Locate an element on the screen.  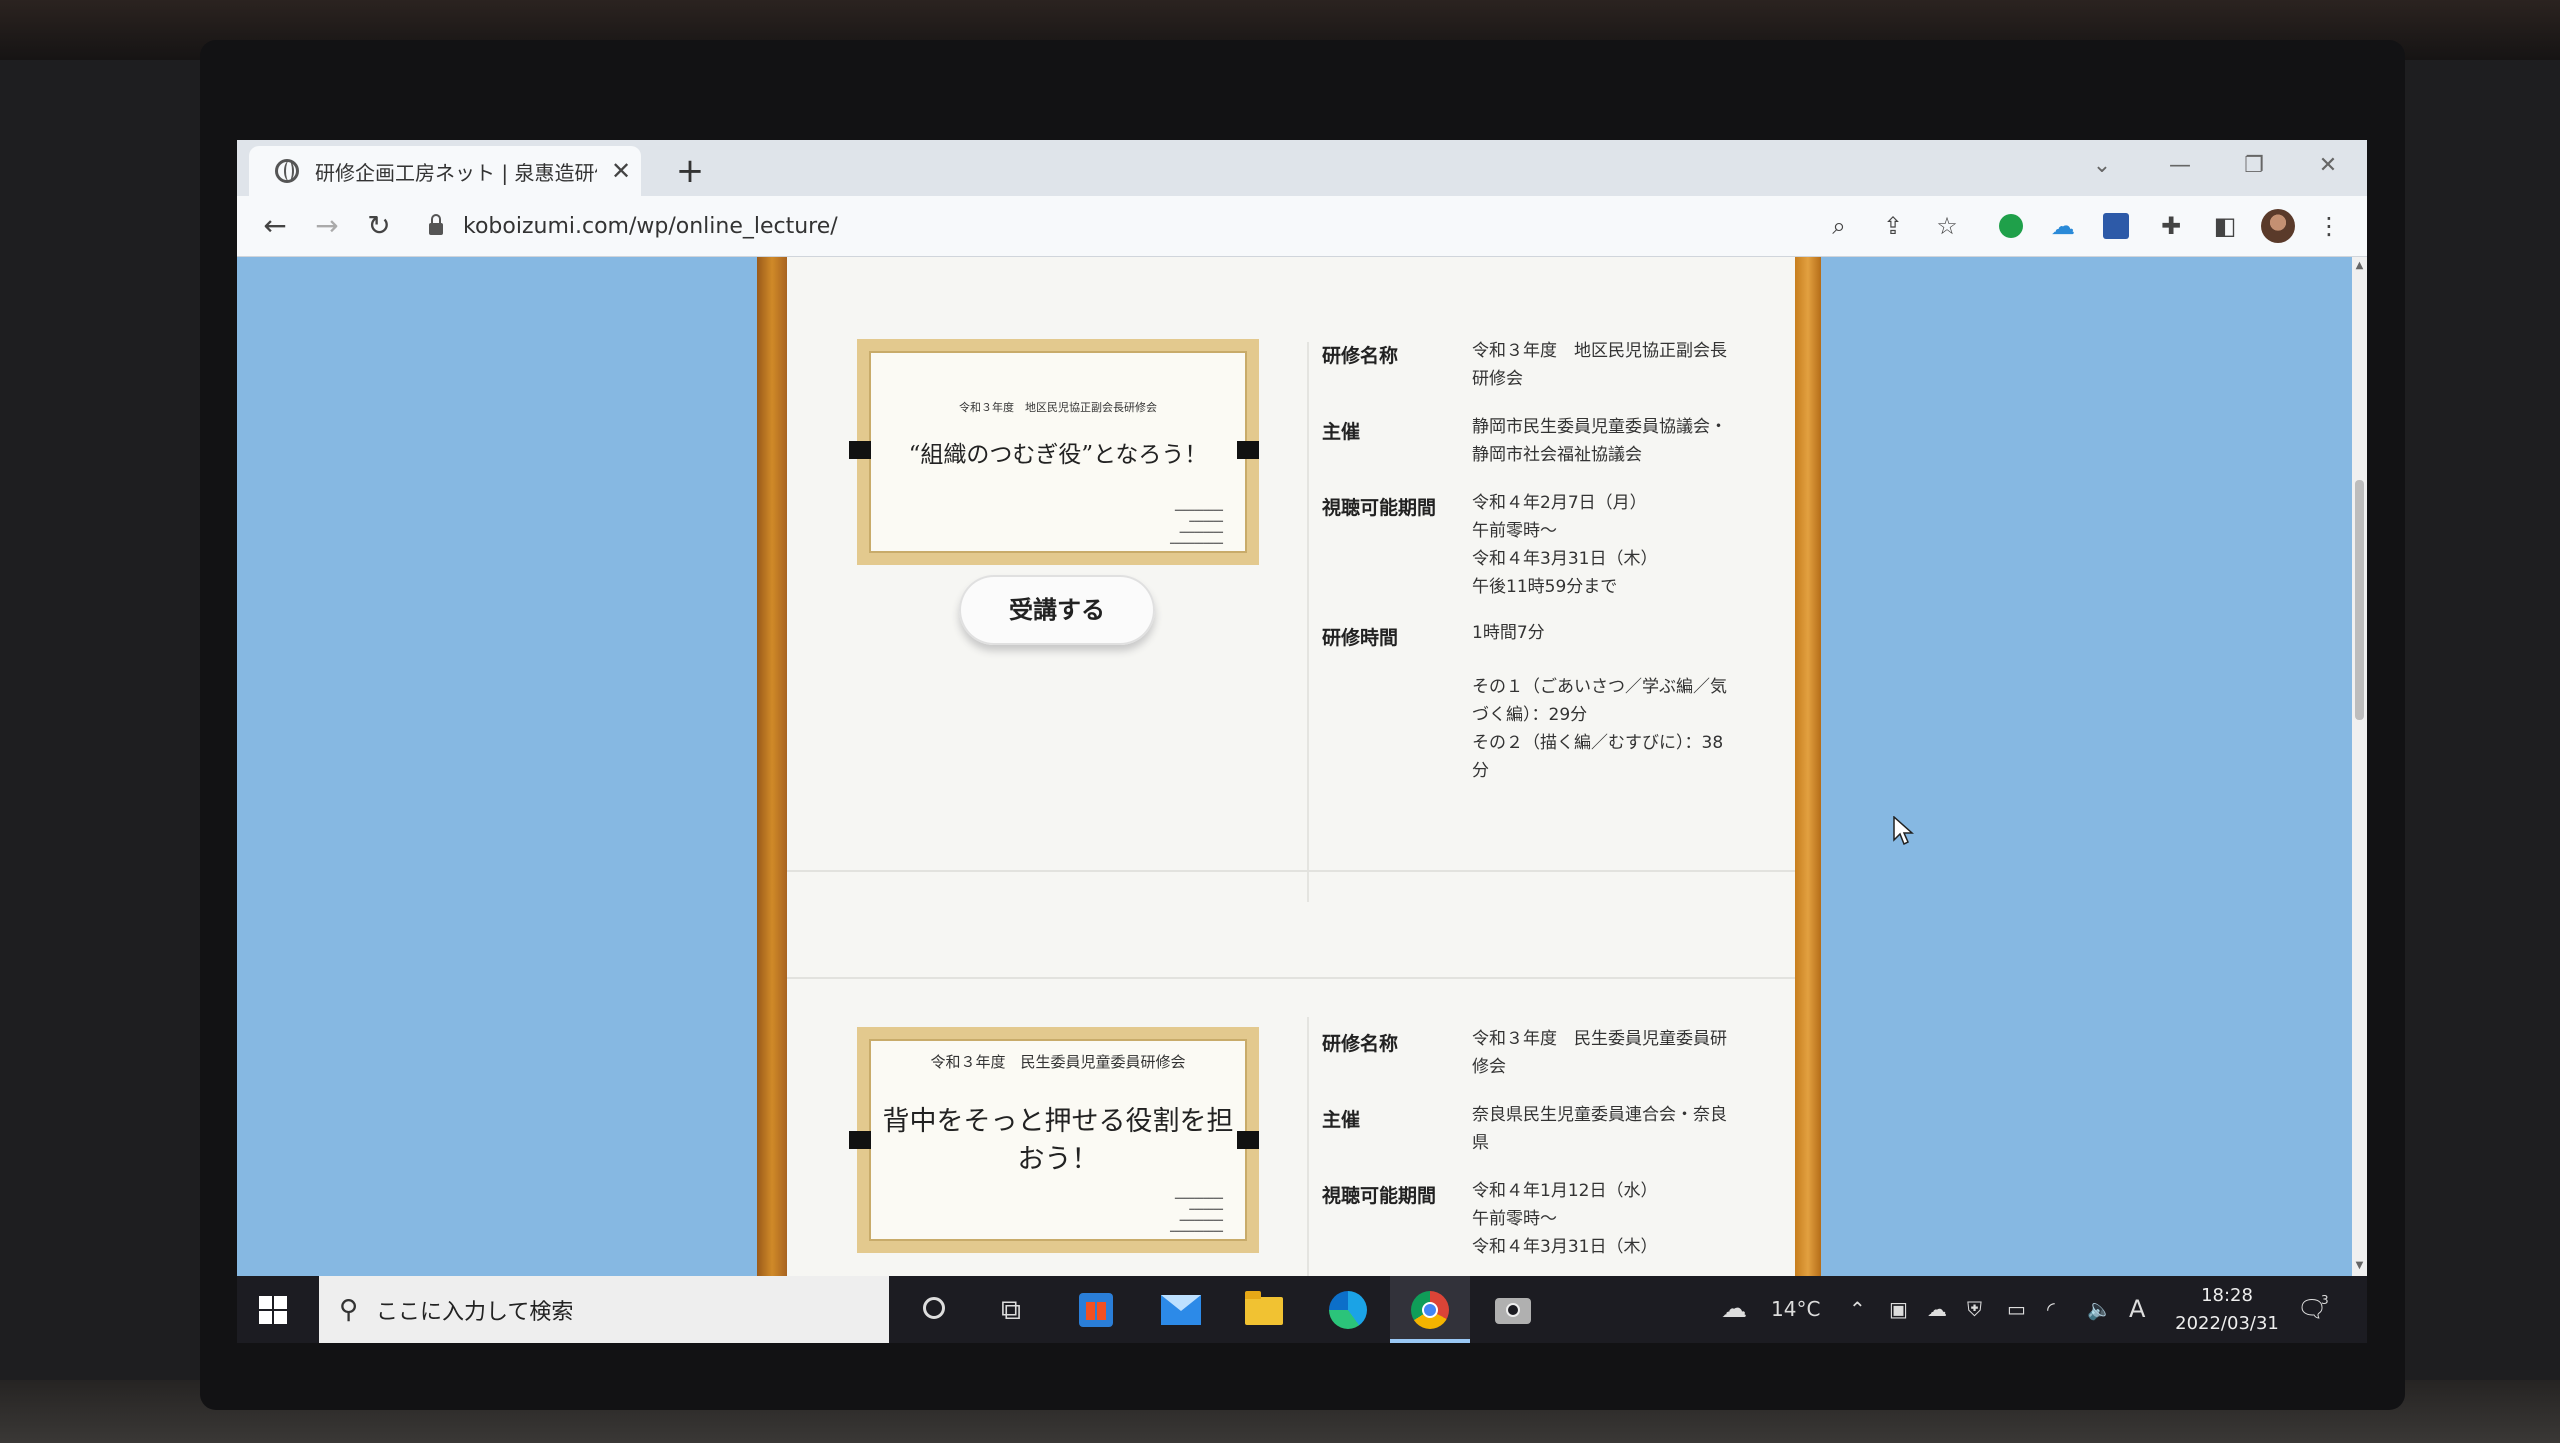
chrome-browser-icon is located at coordinates (1430, 1310).